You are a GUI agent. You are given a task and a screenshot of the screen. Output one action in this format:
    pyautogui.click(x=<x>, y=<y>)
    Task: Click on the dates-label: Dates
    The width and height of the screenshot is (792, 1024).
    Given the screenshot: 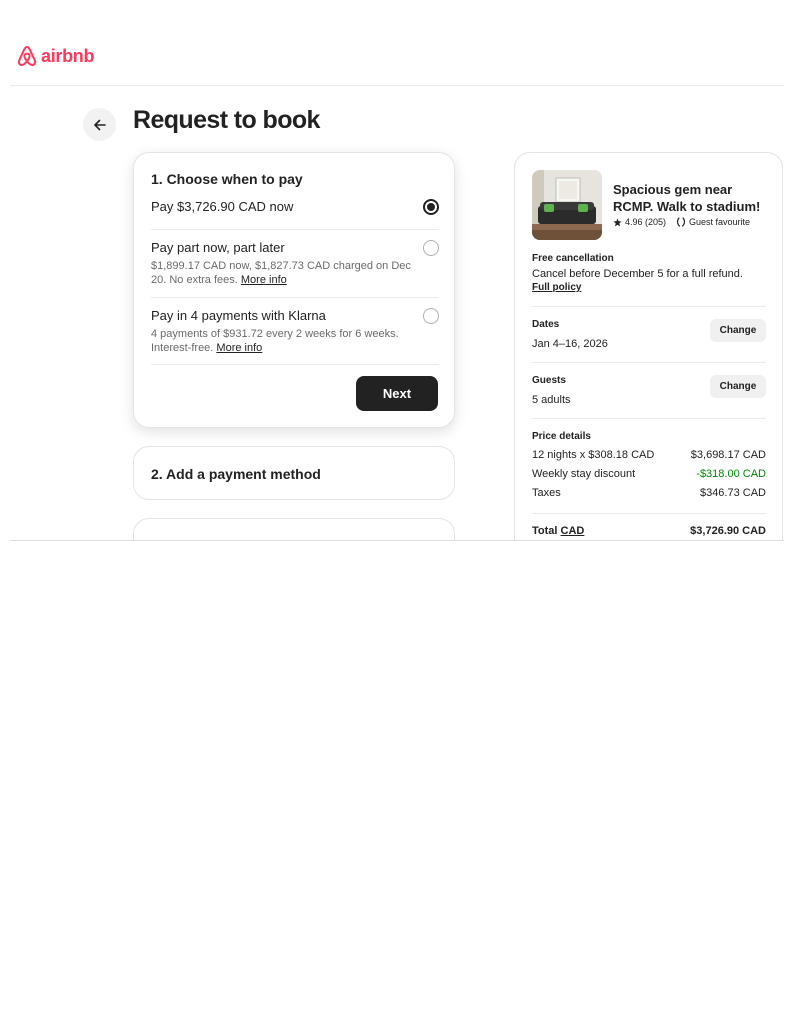 What is the action you would take?
    pyautogui.click(x=546, y=324)
    